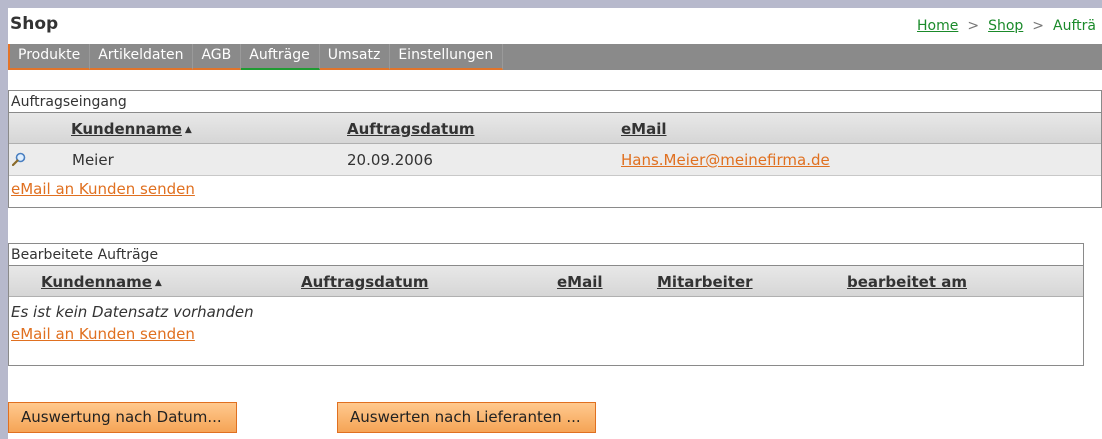  What do you see at coordinates (93, 160) in the screenshot?
I see `customer-name-cell: Meier` at bounding box center [93, 160].